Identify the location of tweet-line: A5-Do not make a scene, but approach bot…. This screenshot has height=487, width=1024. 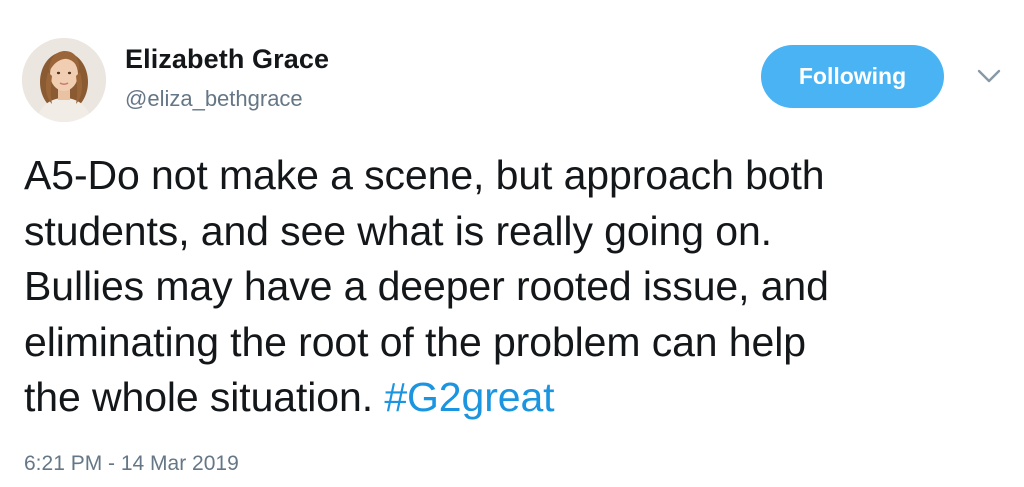
(424, 175).